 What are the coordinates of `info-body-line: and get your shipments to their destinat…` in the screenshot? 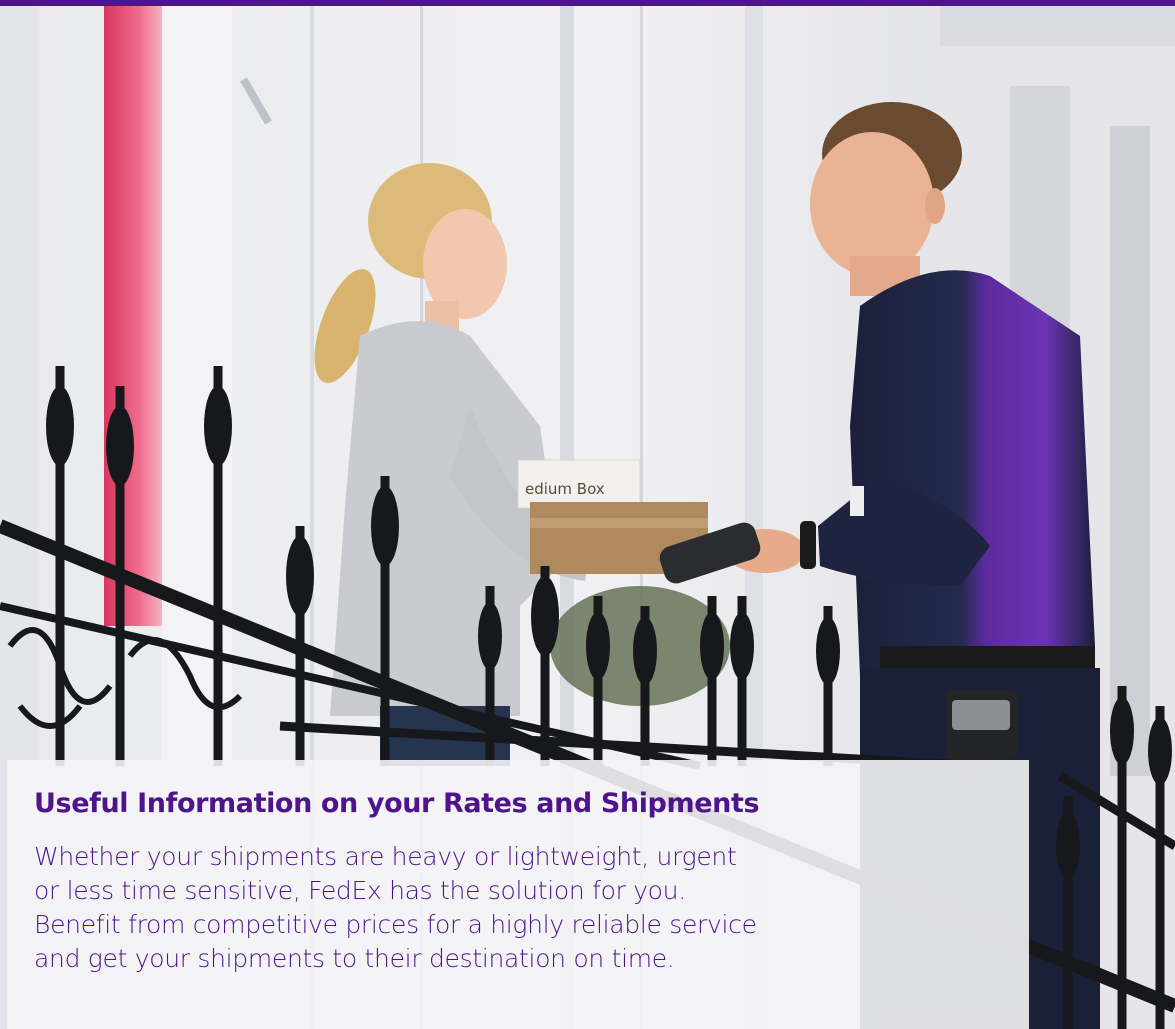 It's located at (354, 958).